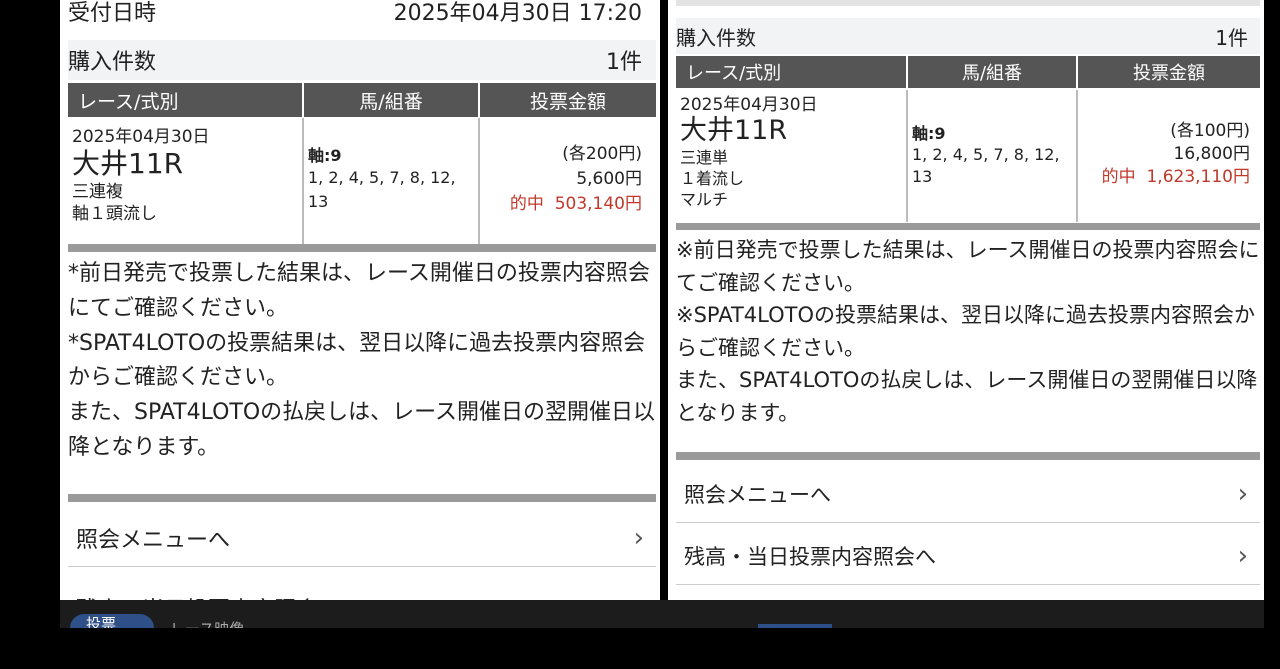  What do you see at coordinates (968, 3) in the screenshot?
I see `top-divider` at bounding box center [968, 3].